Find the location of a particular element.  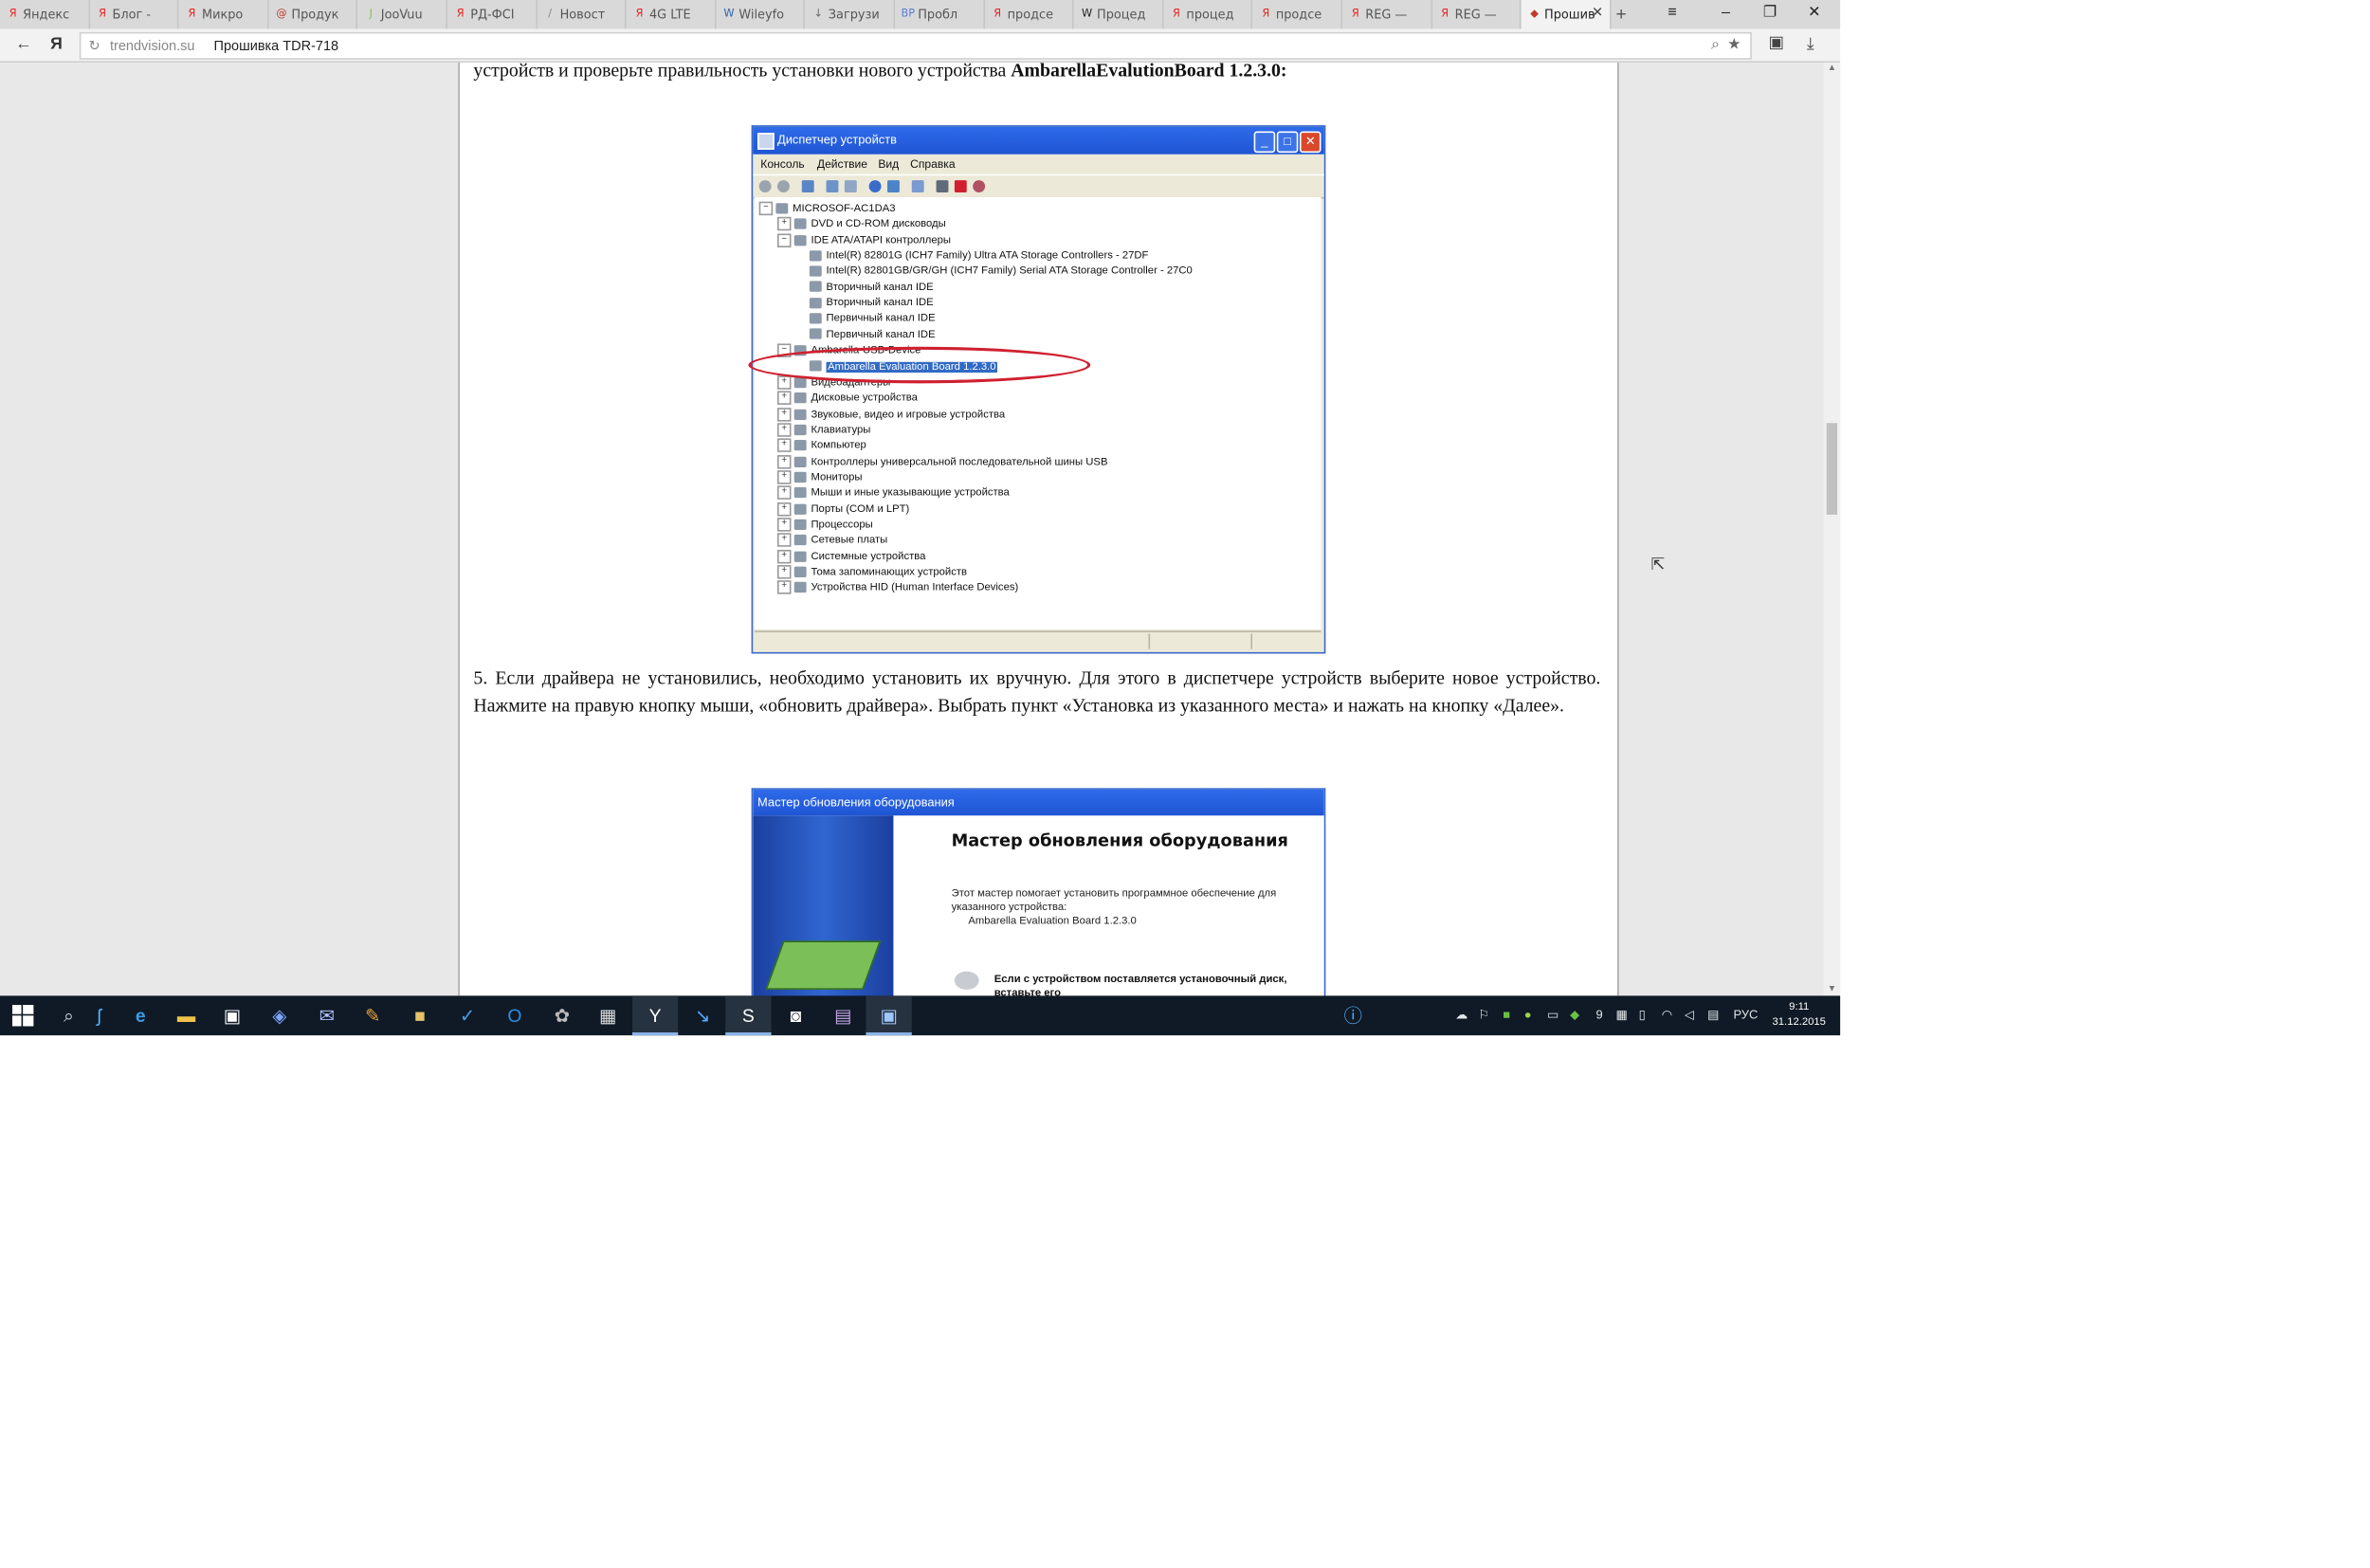

browser-tab: Я Блог - is located at coordinates (134, 14).